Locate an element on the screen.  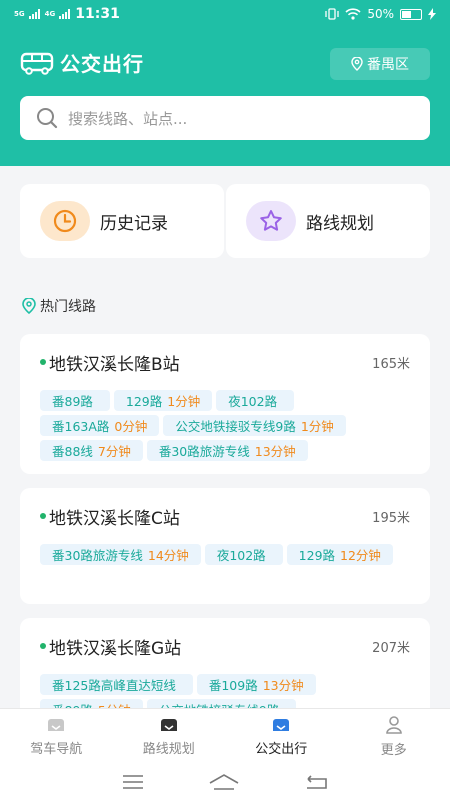
tab-bus-travel: 公交出行 is located at coordinates (281, 736).